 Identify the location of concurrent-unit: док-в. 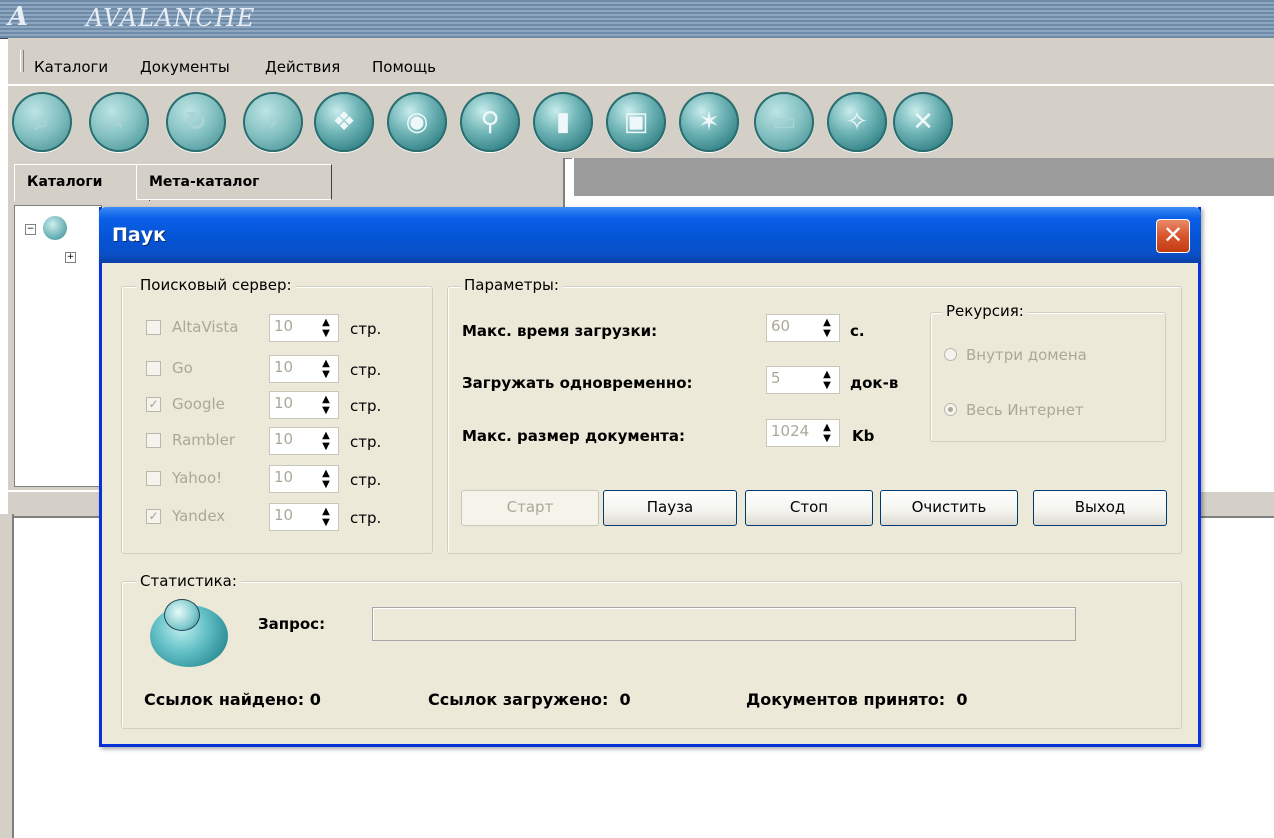
(874, 383).